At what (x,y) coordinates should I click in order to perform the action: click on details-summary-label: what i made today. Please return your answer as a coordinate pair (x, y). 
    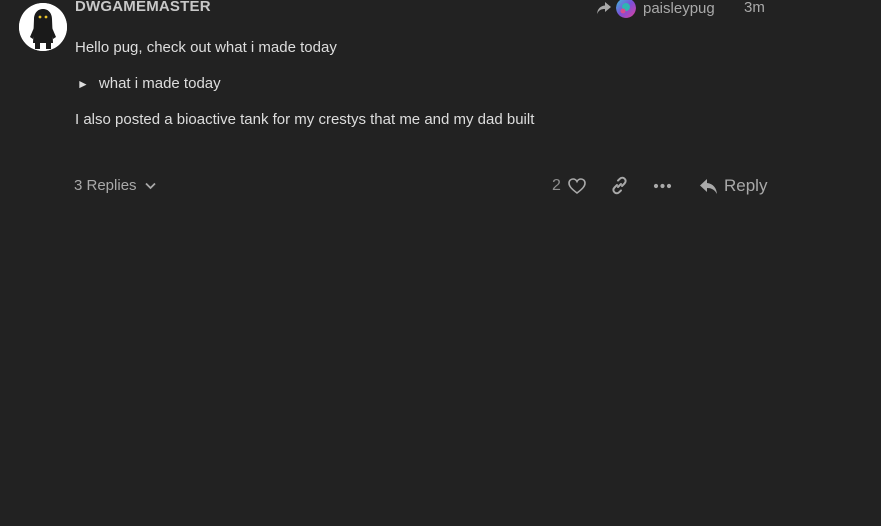
    Looking at the image, I should click on (159, 83).